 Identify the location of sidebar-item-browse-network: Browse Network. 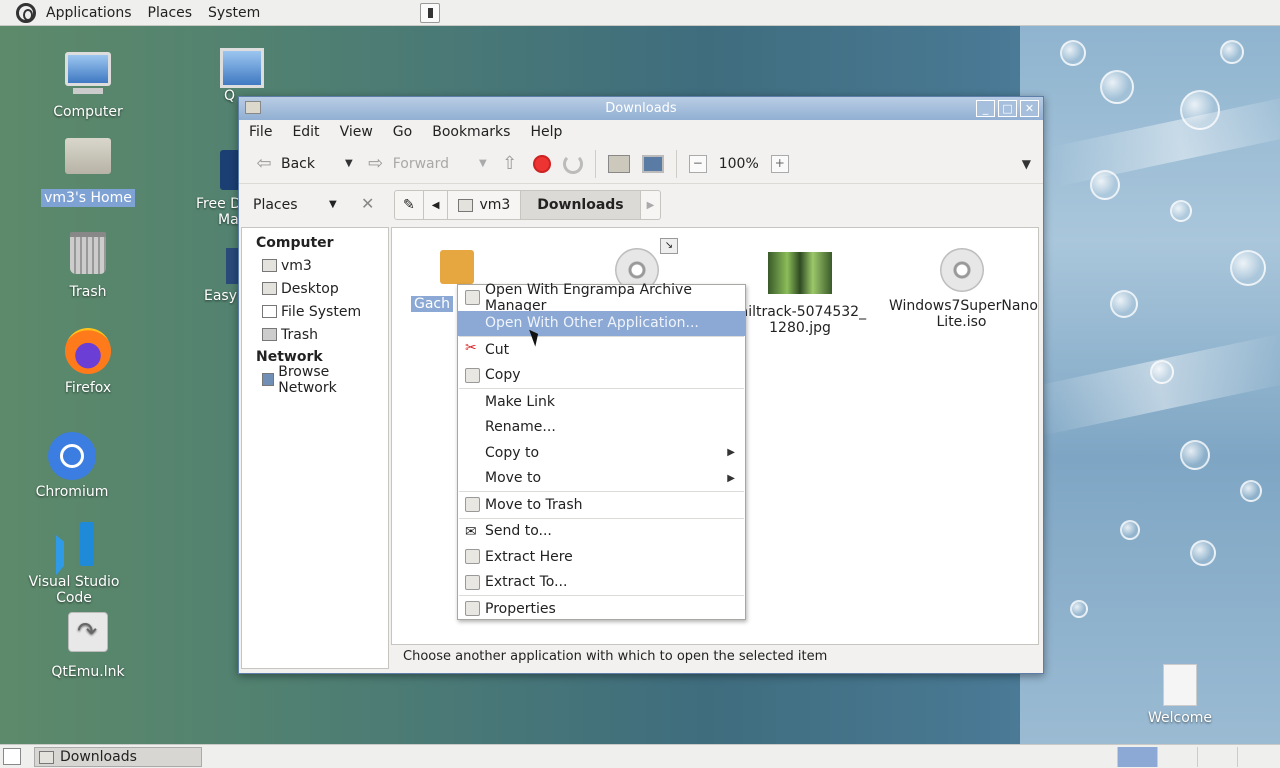
(315, 380).